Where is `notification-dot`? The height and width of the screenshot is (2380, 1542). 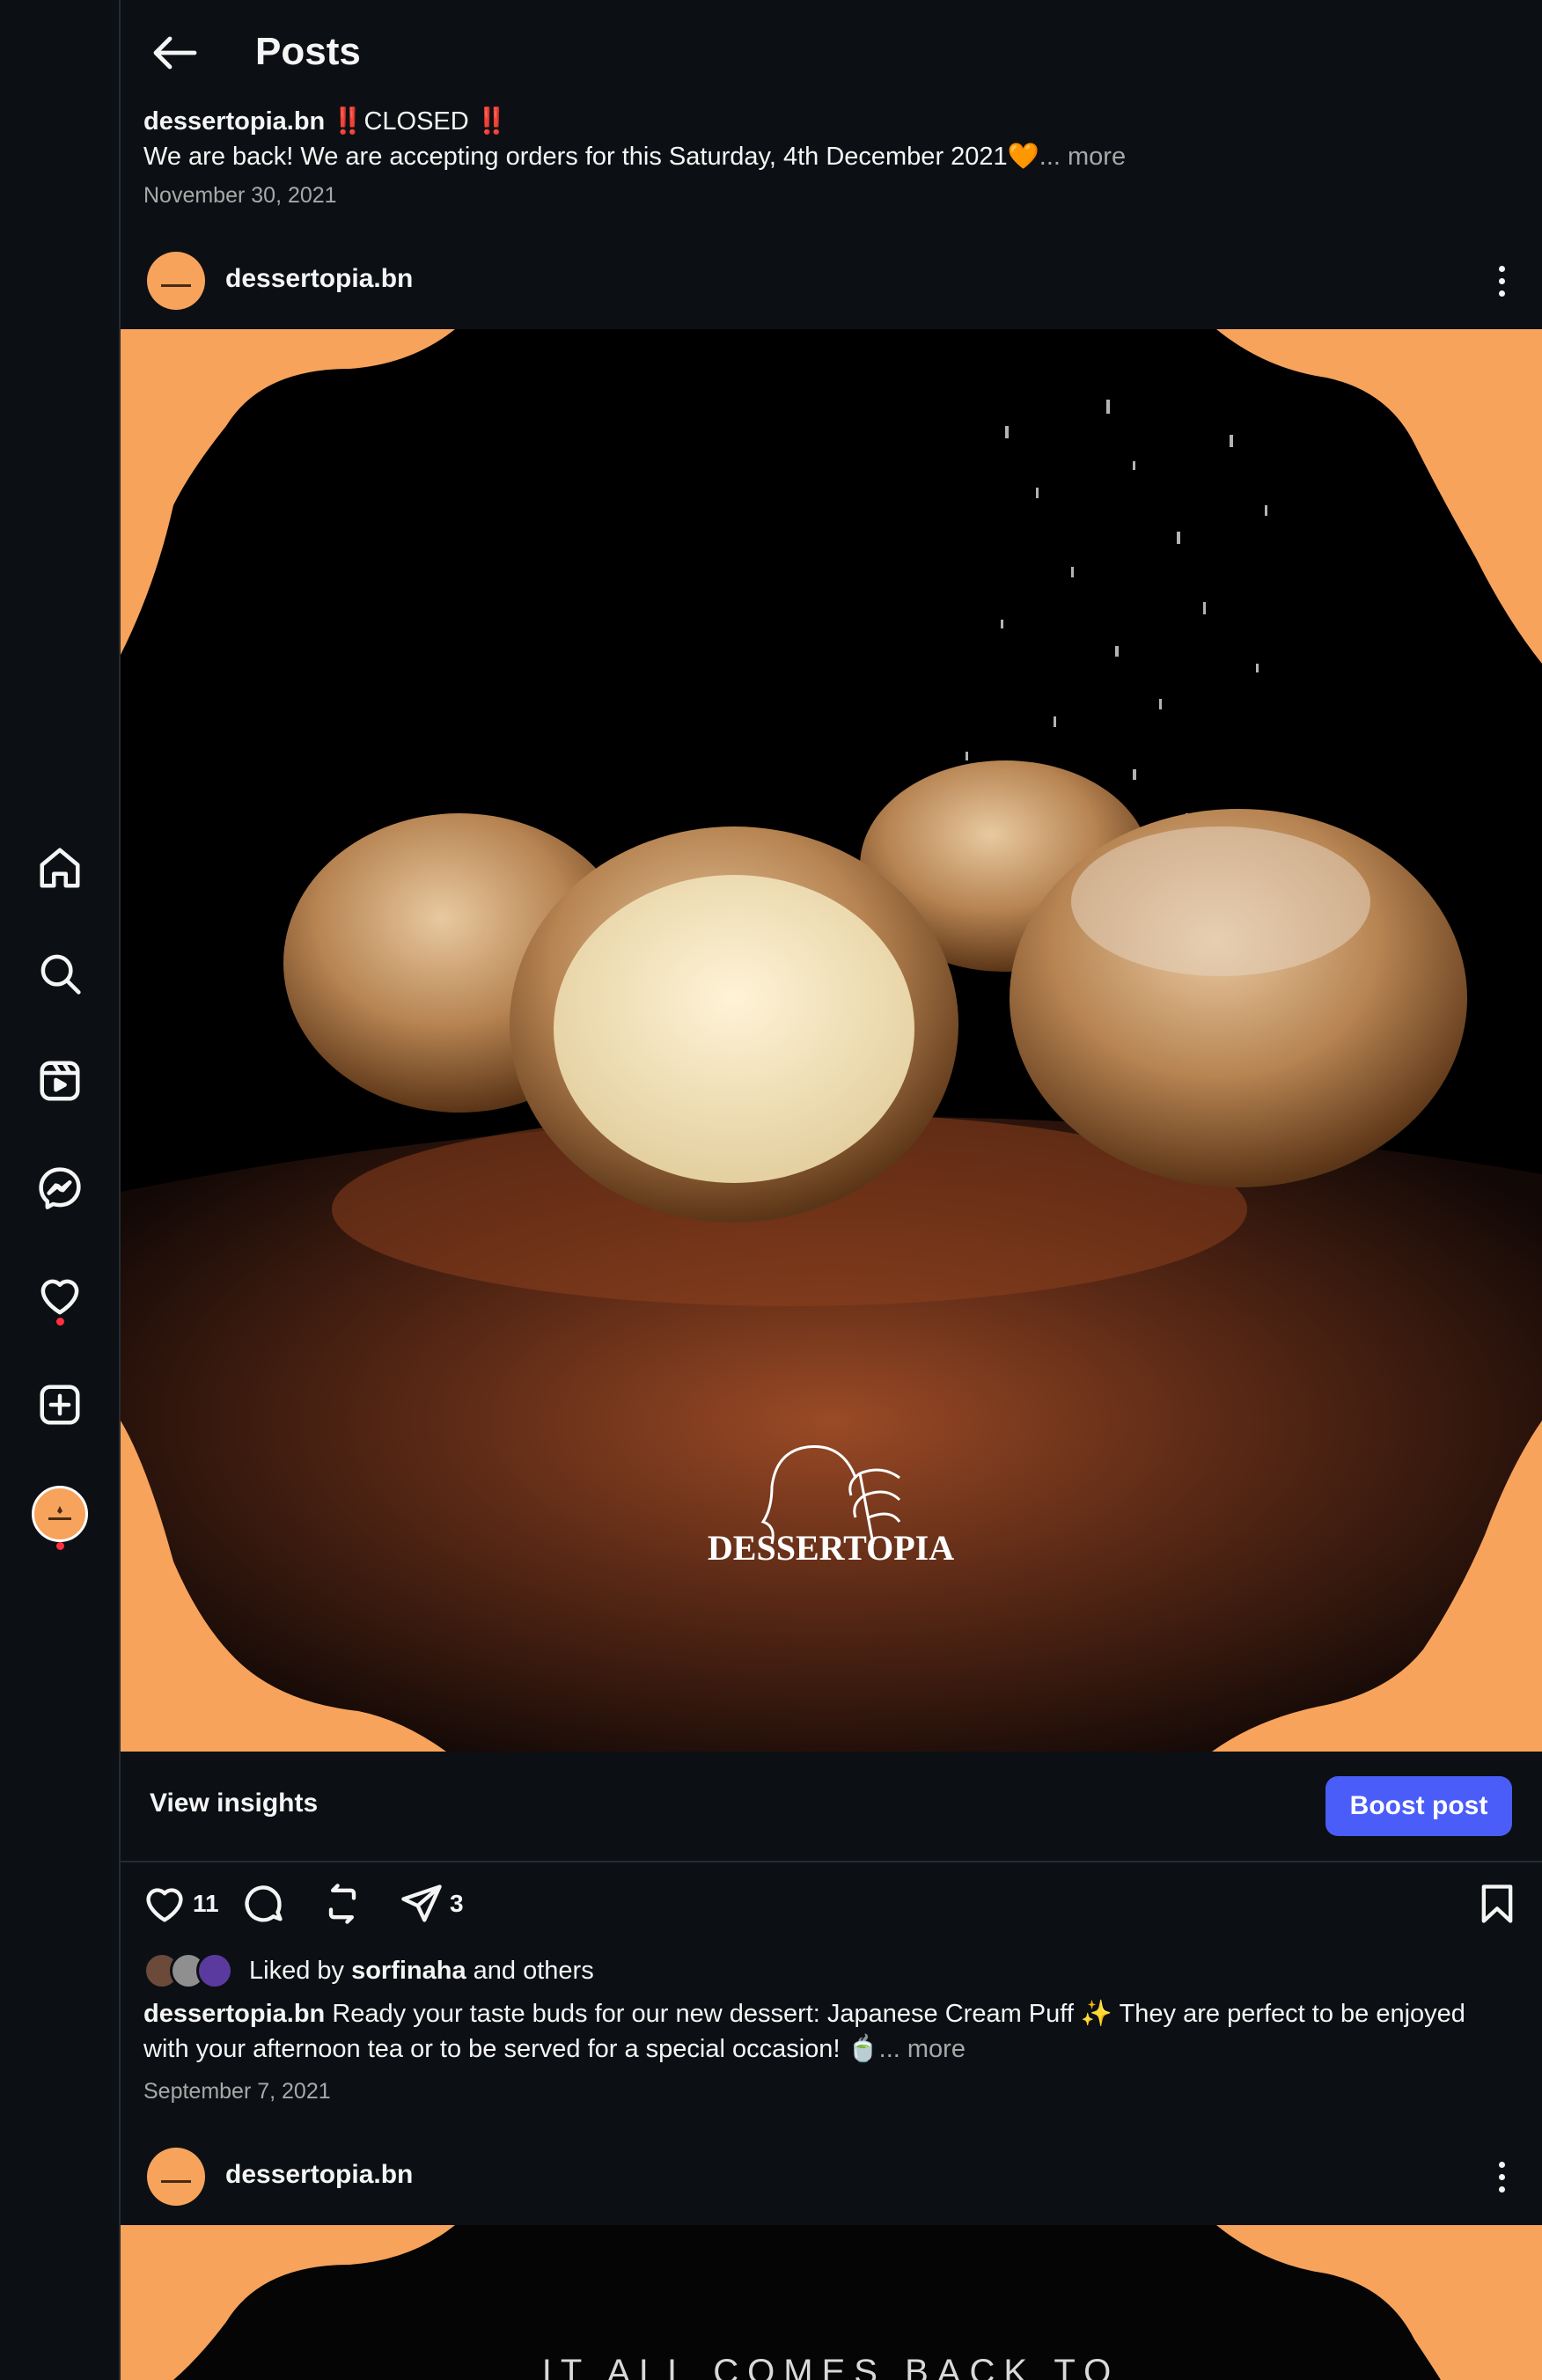 notification-dot is located at coordinates (60, 1322).